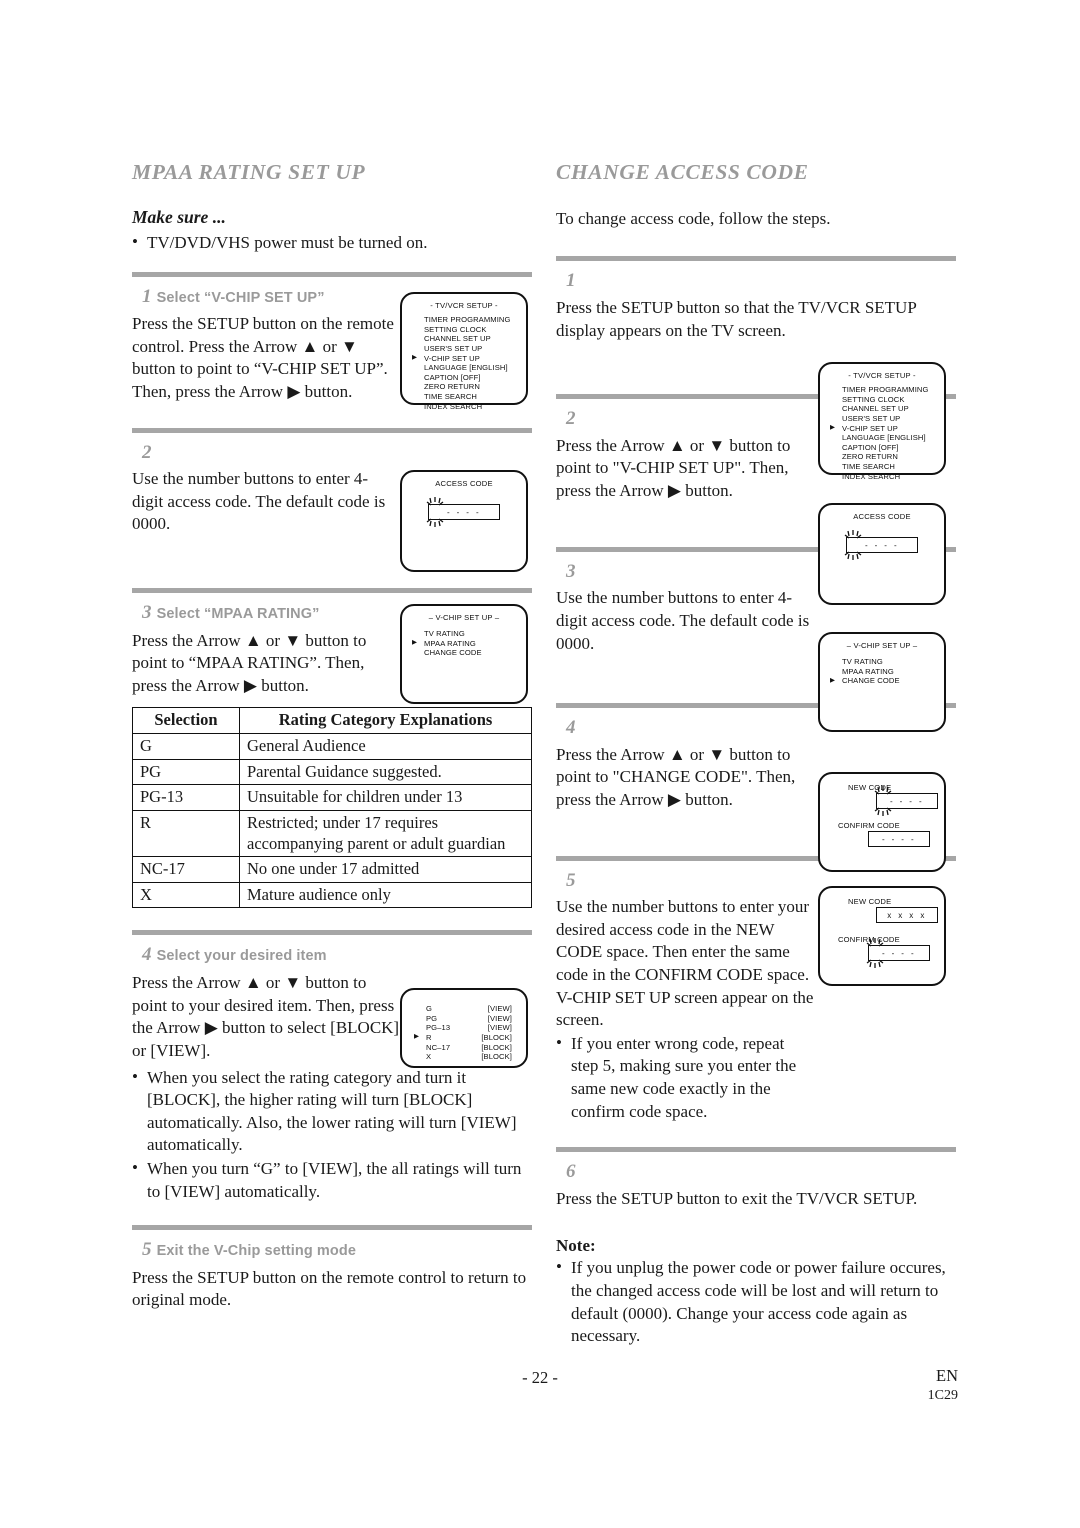 This screenshot has width=1080, height=1528. What do you see at coordinates (438, 1047) in the screenshot?
I see `rating-label: NC–17` at bounding box center [438, 1047].